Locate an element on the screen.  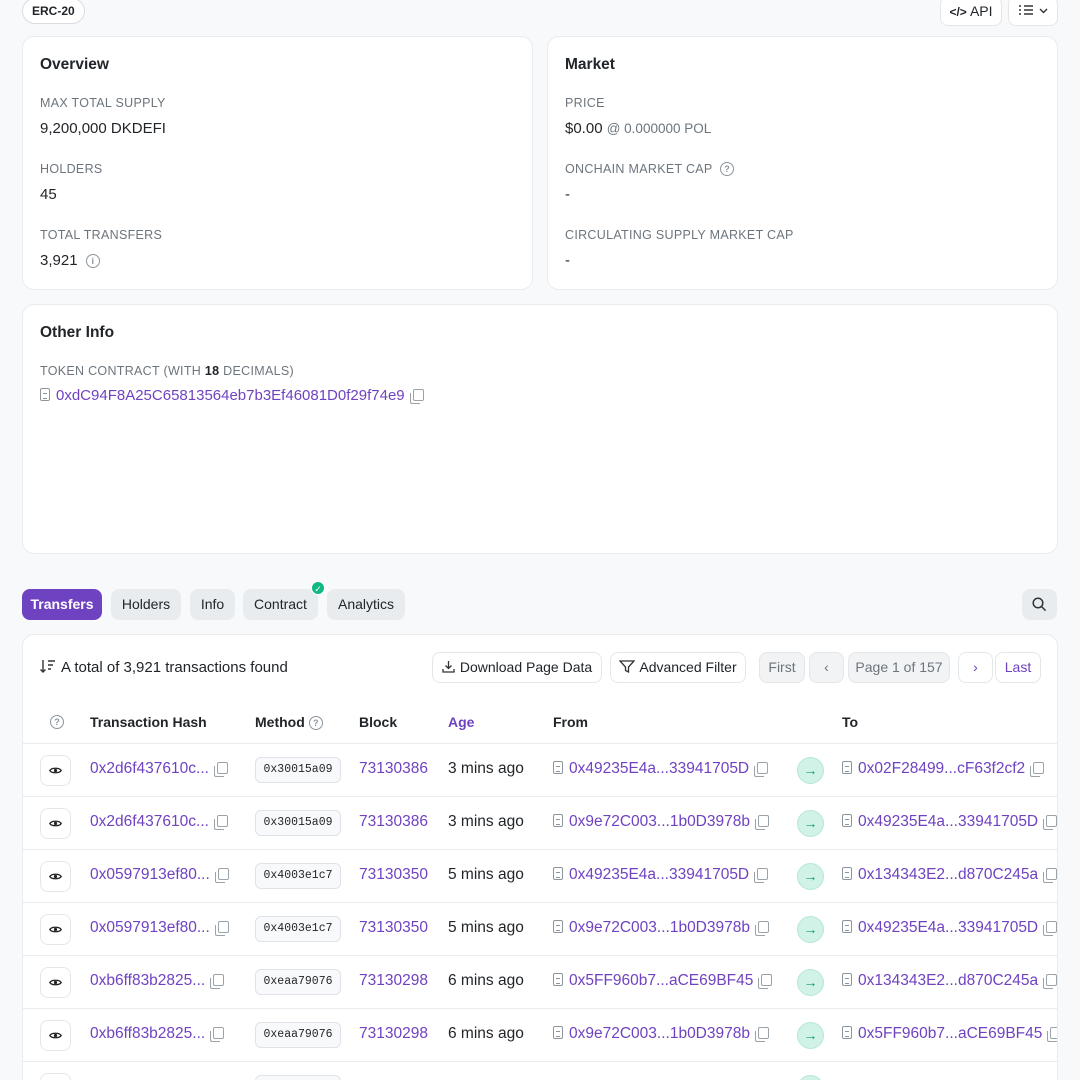
info-icon: i is located at coordinates (92, 261).